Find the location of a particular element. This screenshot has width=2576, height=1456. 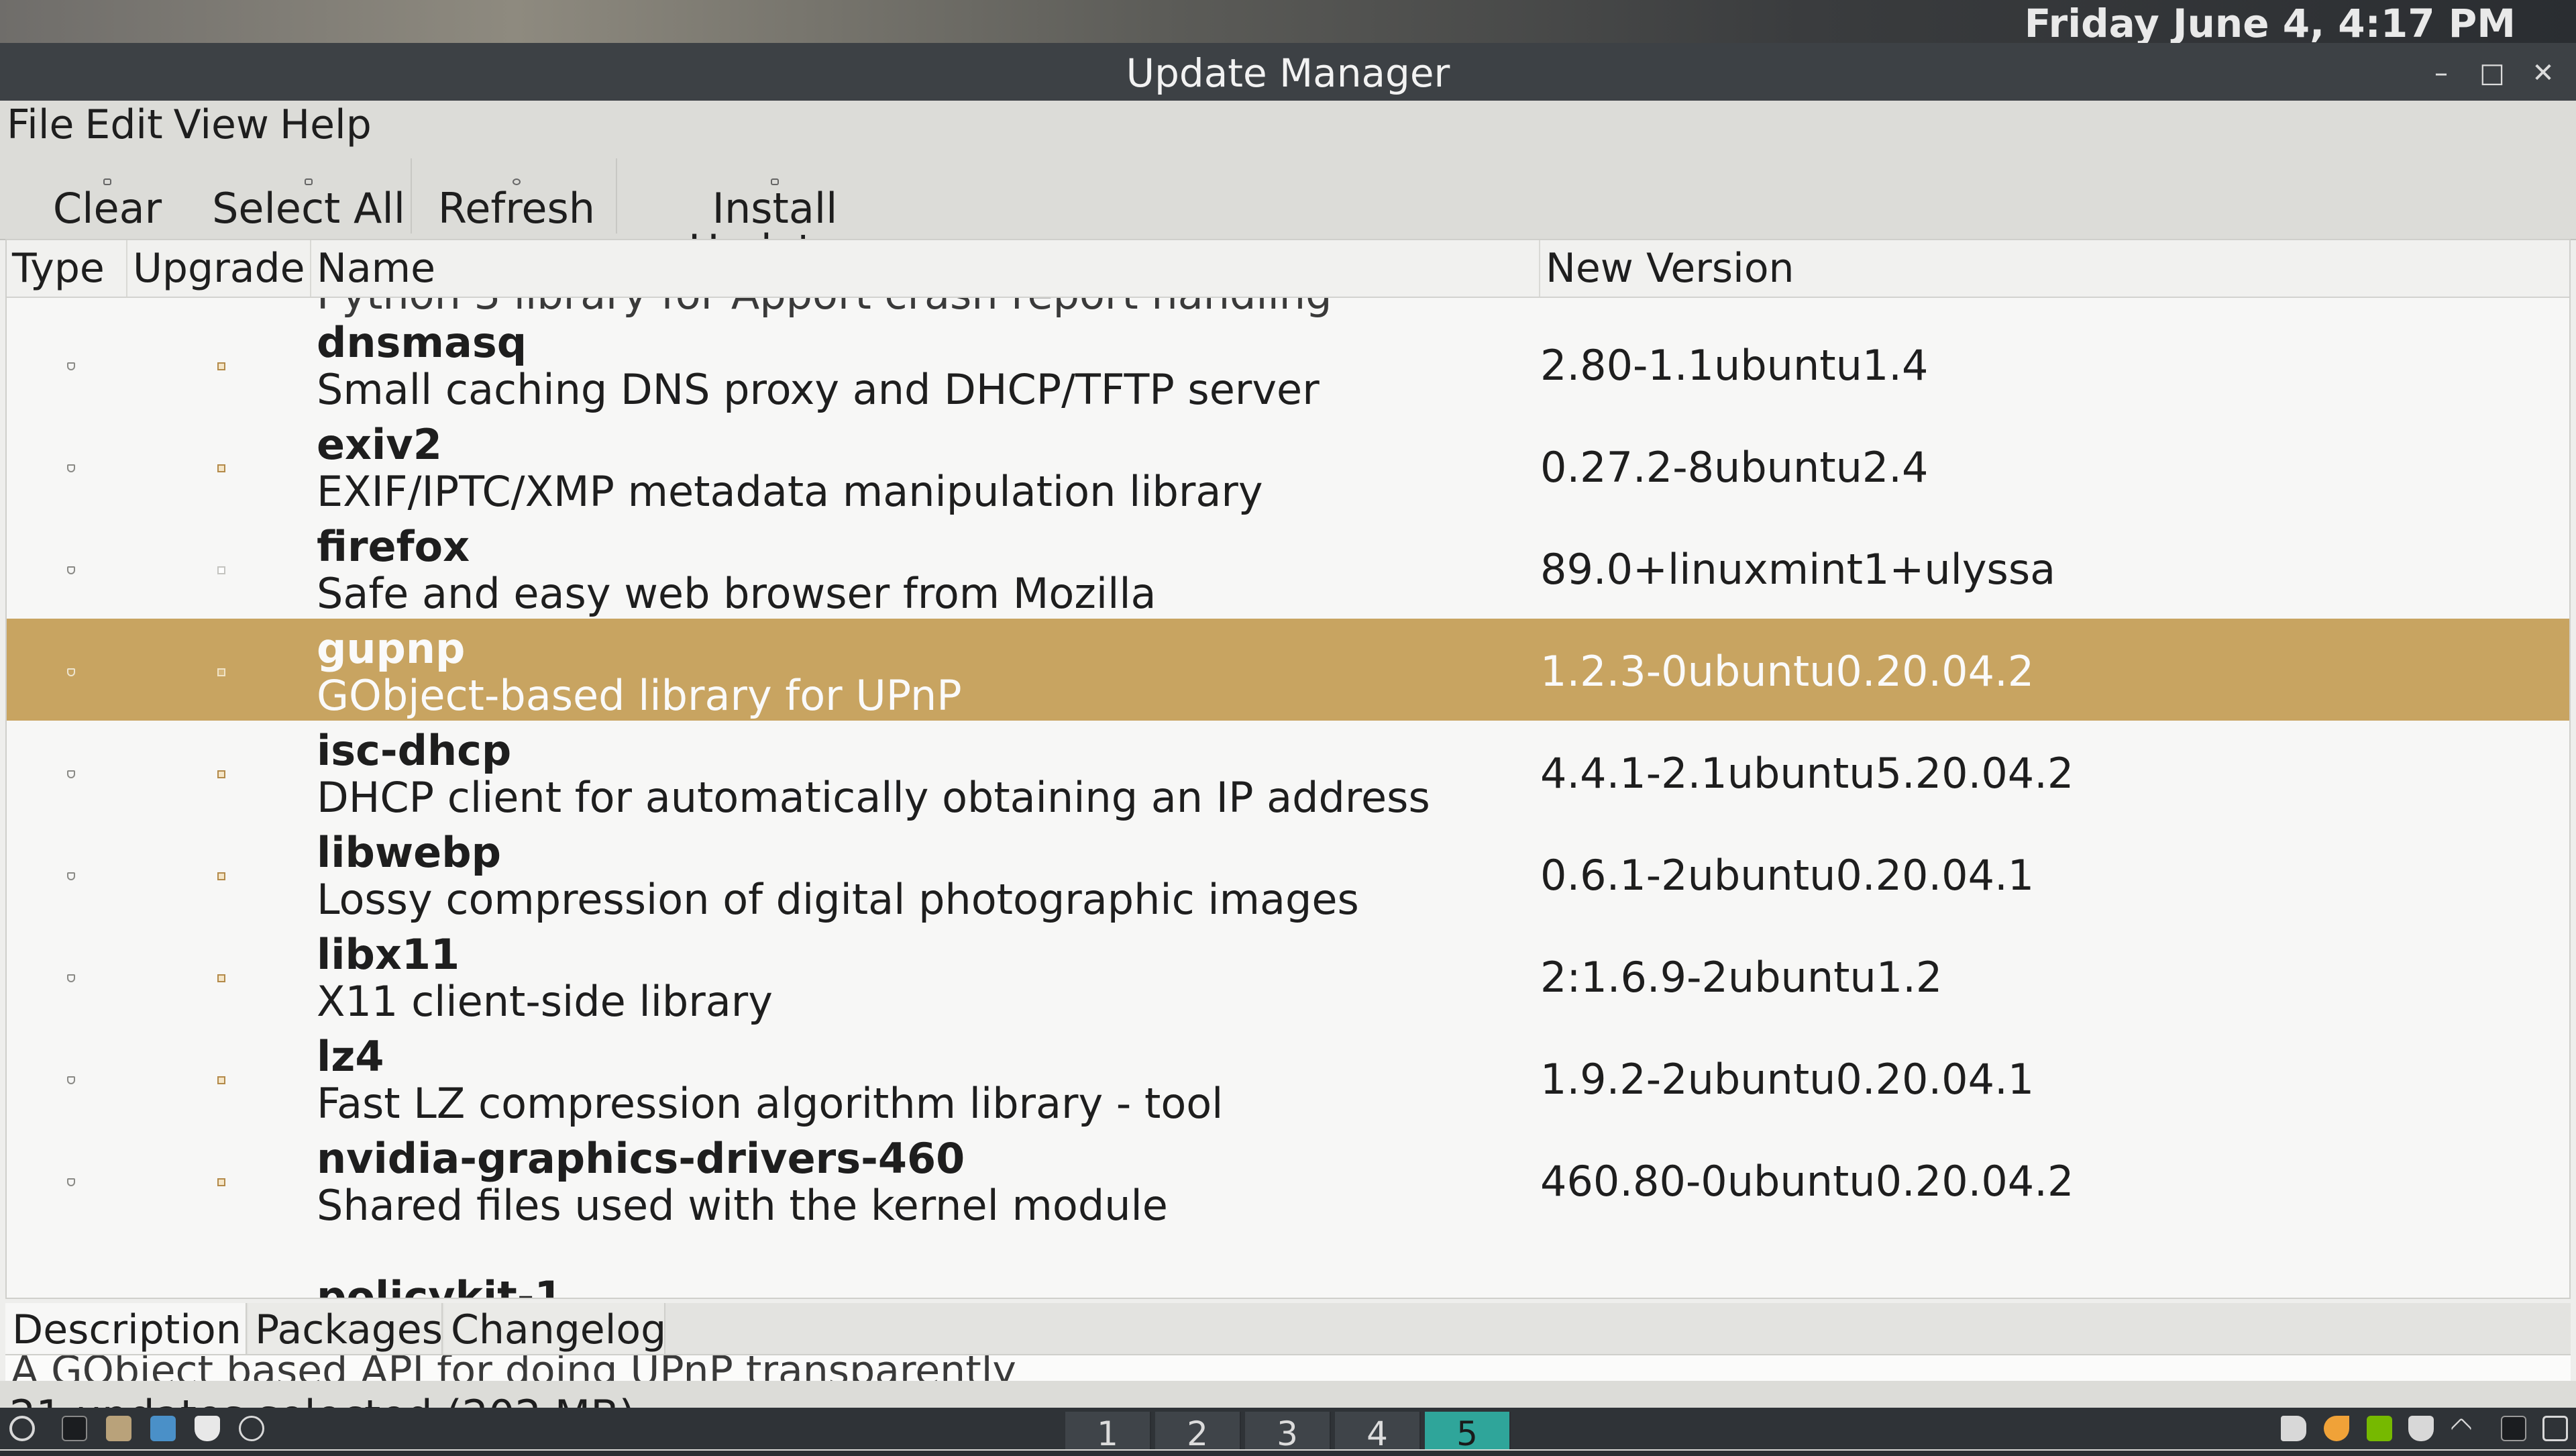

redshift-icon is located at coordinates (2336, 1429).